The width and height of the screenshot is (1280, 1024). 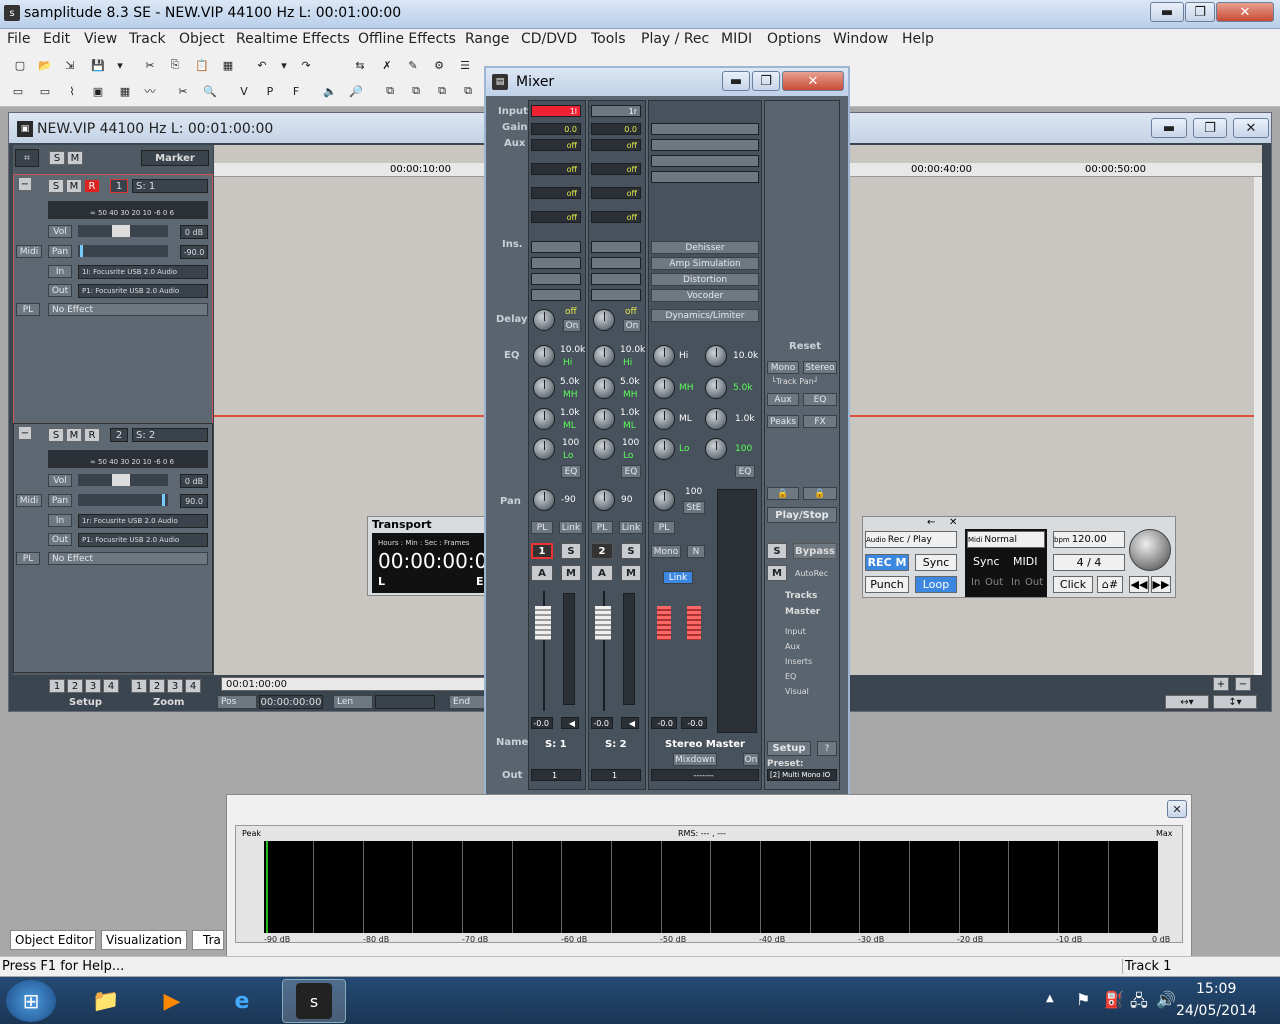 What do you see at coordinates (1221, 684) in the screenshot?
I see `zoom-in-button: +` at bounding box center [1221, 684].